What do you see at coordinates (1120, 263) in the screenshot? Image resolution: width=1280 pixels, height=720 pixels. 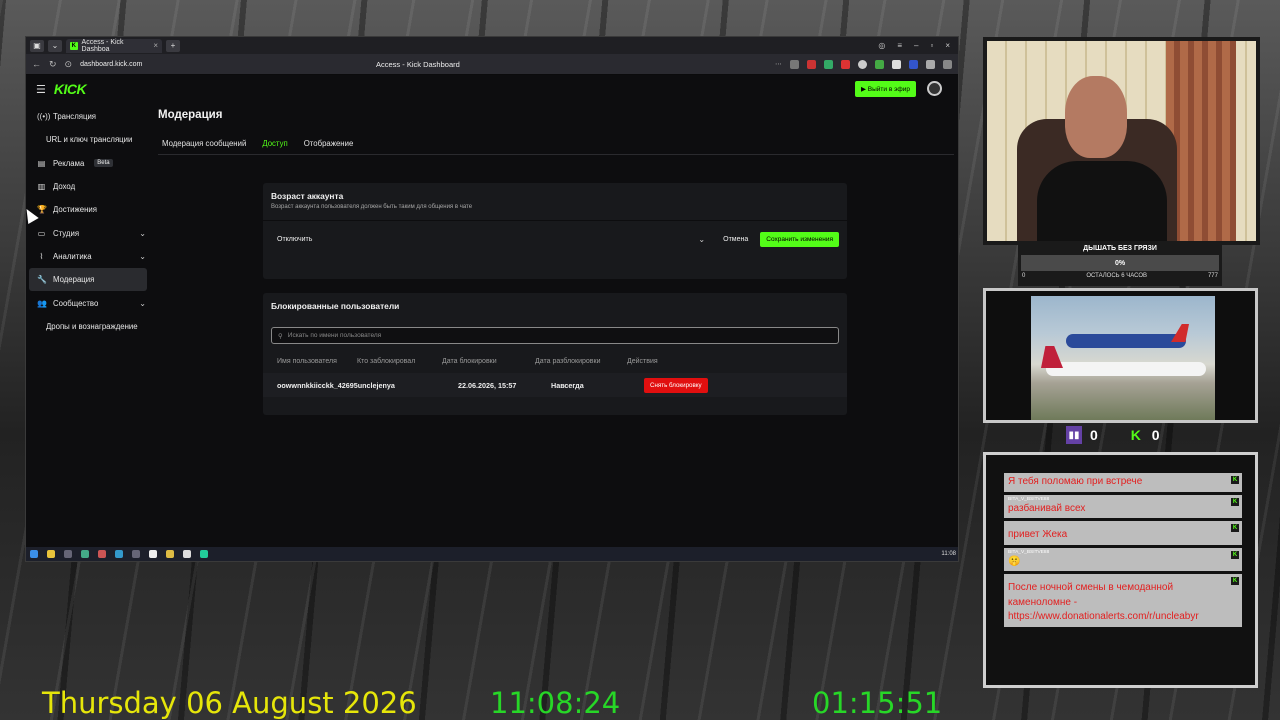 I see `goal-progress-bar: 0%` at bounding box center [1120, 263].